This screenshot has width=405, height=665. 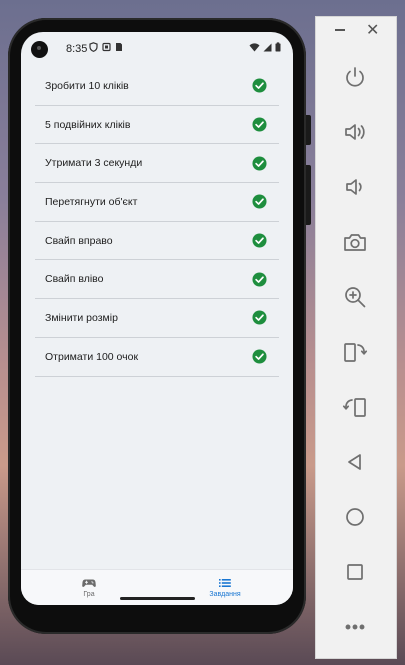 I want to click on status-notification-icons, so click(x=106, y=47).